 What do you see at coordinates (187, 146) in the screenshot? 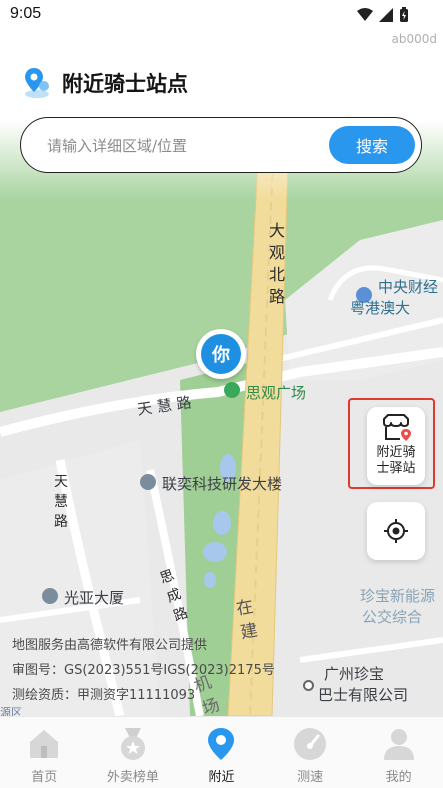
I see `search-input` at bounding box center [187, 146].